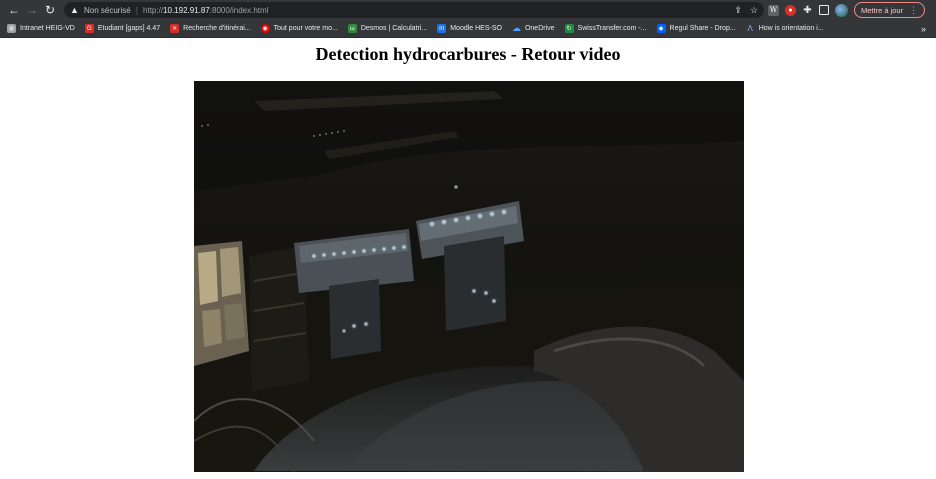  Describe the element at coordinates (14, 10) in the screenshot. I see `back-icon: ←` at that location.